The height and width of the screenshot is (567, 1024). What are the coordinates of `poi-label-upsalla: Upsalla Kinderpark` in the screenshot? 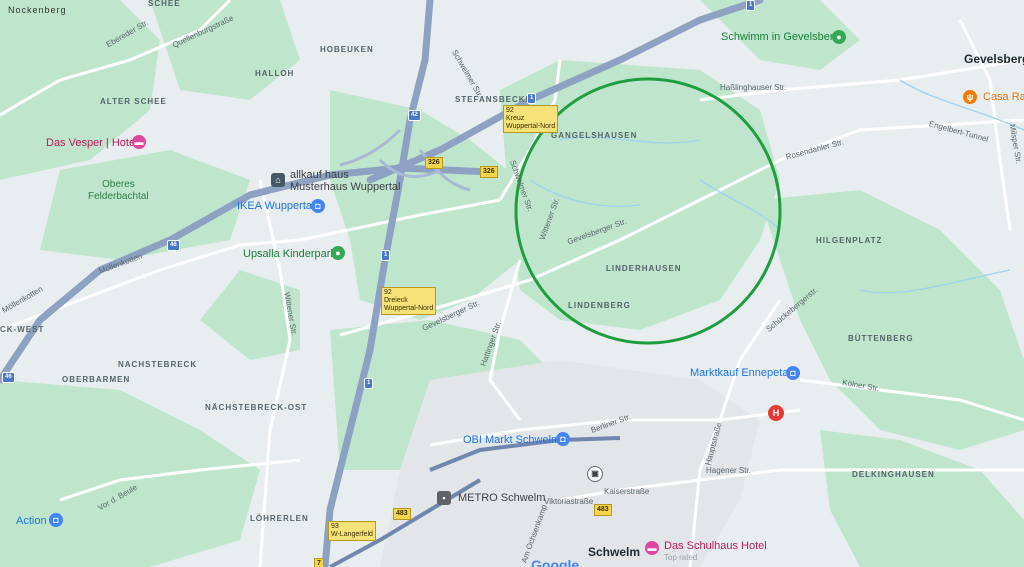 It's located at (289, 254).